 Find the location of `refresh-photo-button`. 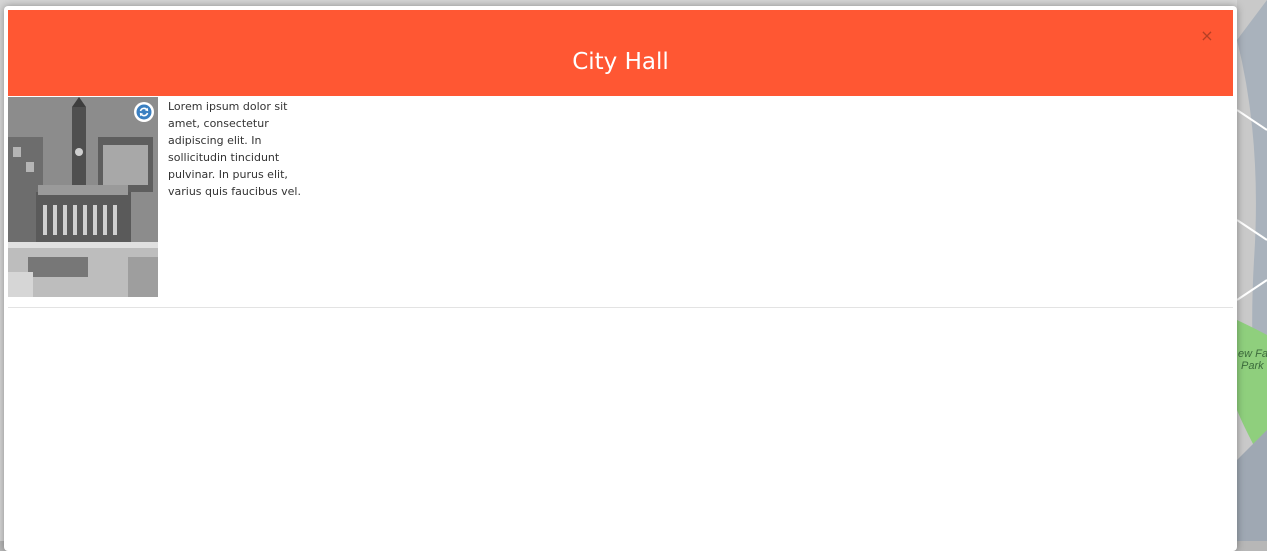

refresh-photo-button is located at coordinates (144, 112).